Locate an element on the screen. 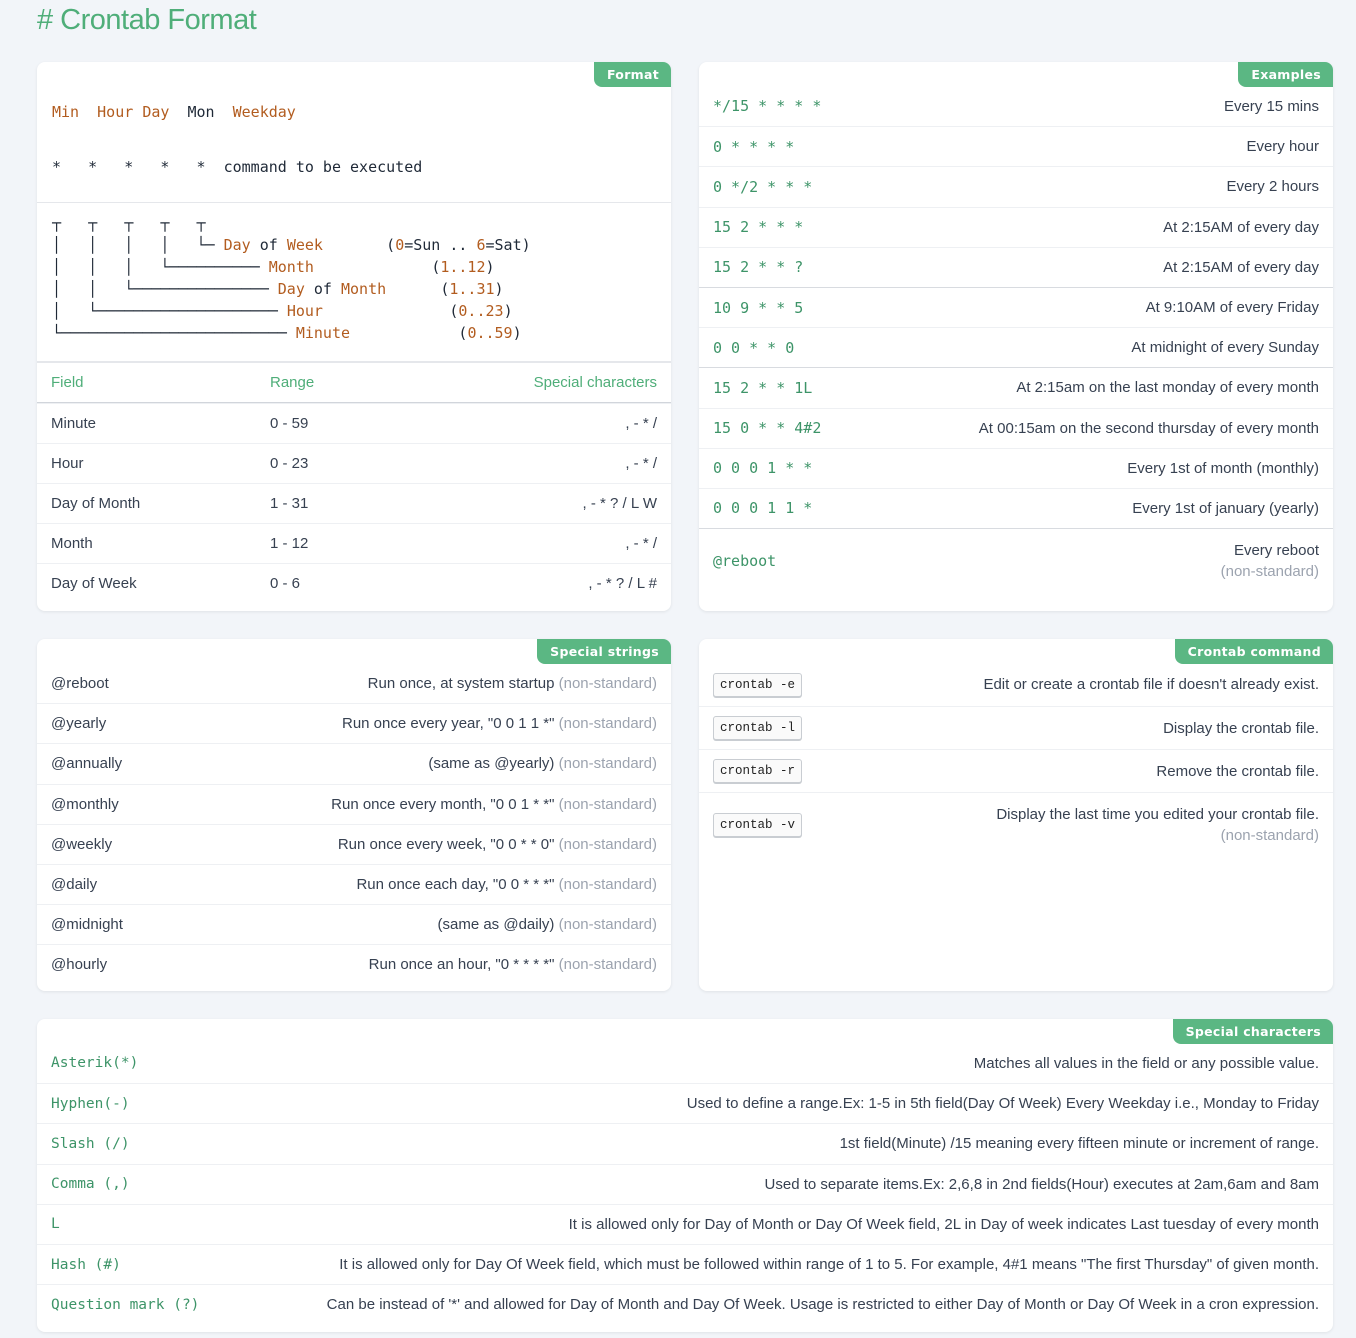 Image resolution: width=1356 pixels, height=1338 pixels. tree-label: Hour is located at coordinates (304, 311).